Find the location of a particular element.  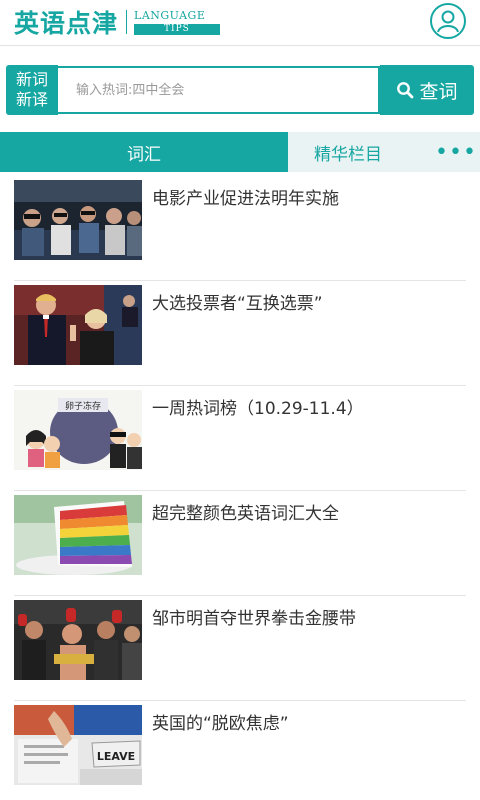

list-item: 大选投票者“互换选票” is located at coordinates (240, 333).